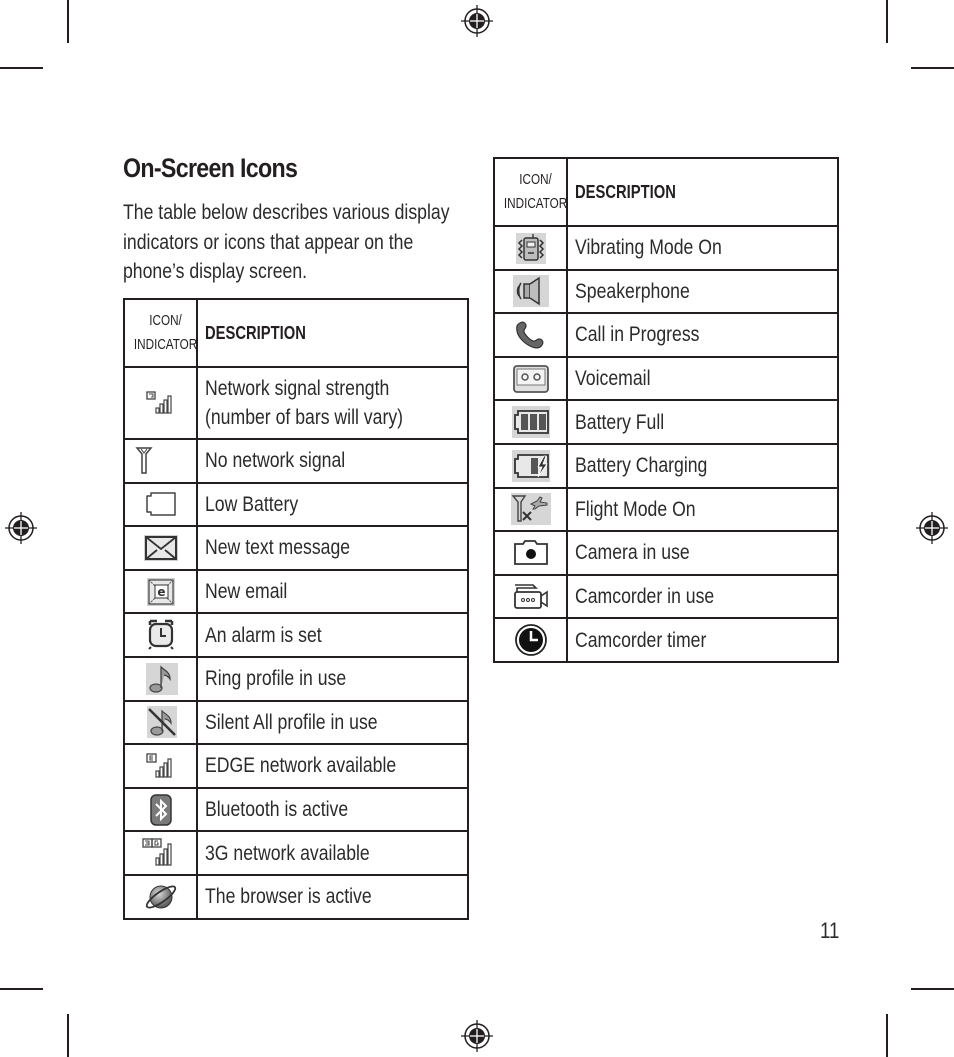 This screenshot has height=1057, width=954. What do you see at coordinates (263, 635) in the screenshot?
I see `row-description: An alarm is set` at bounding box center [263, 635].